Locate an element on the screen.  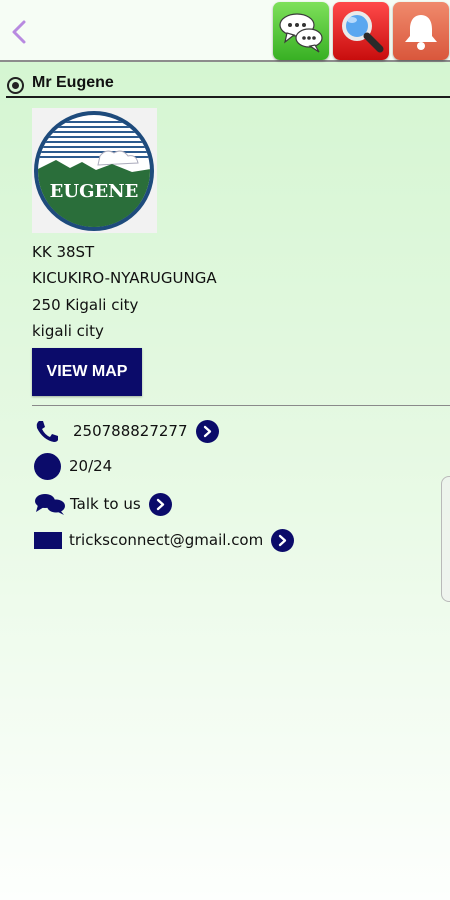
clock-icon is located at coordinates (47, 466).